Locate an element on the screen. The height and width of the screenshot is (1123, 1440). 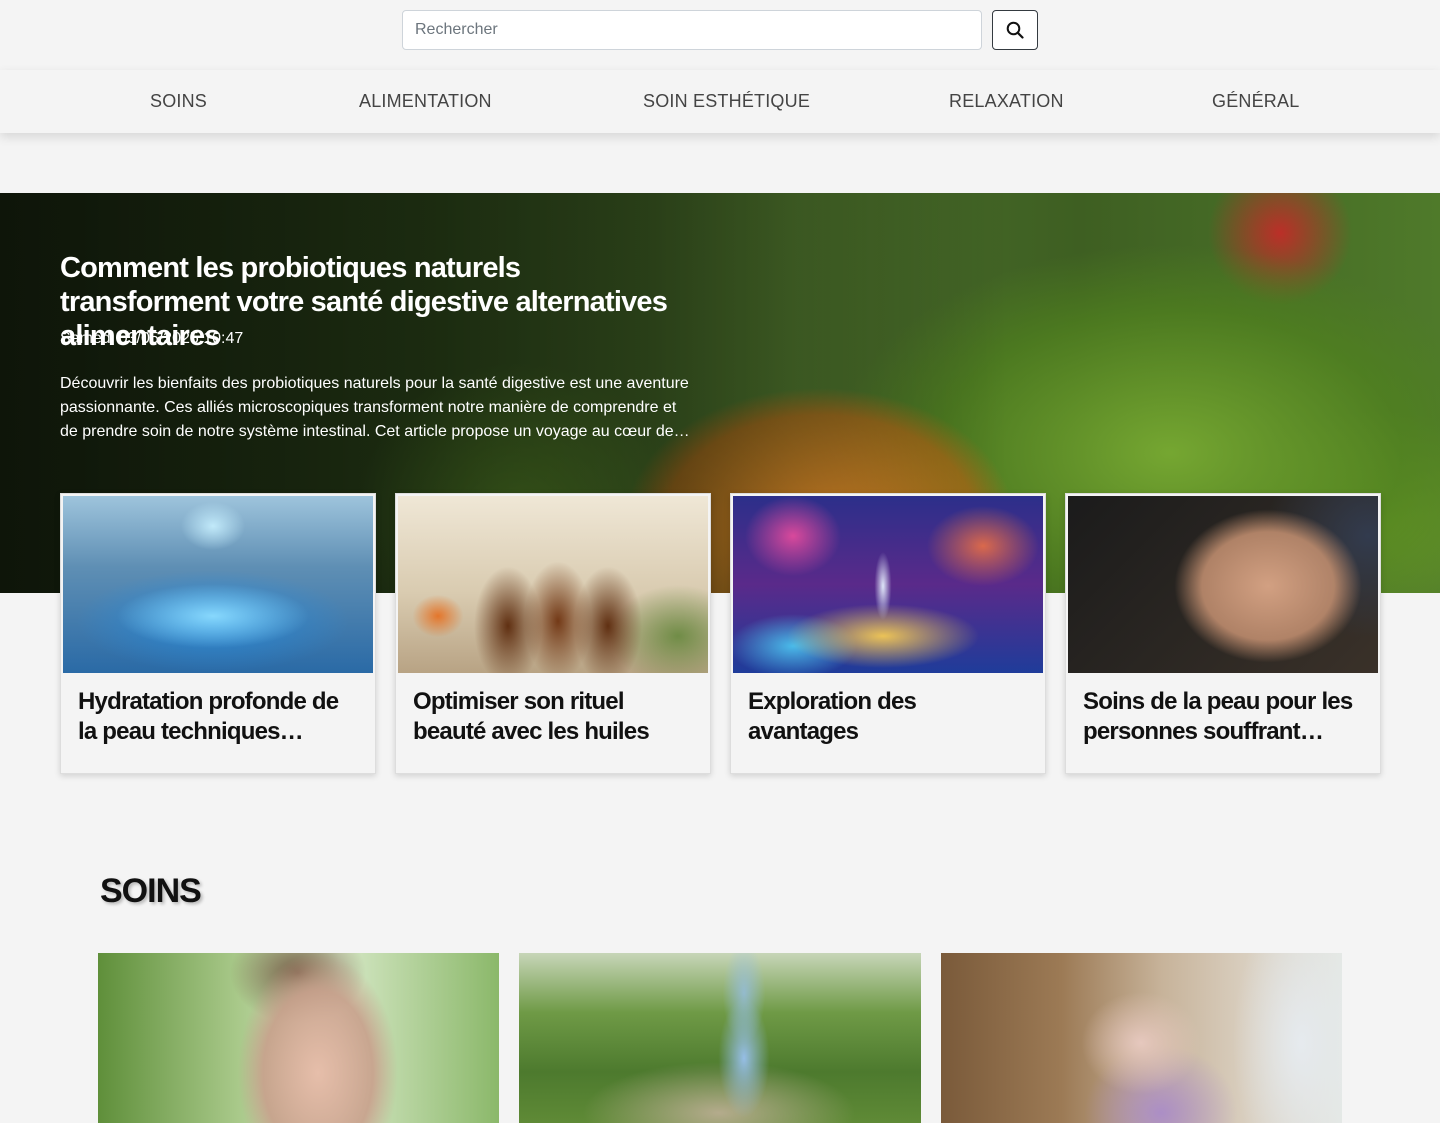
nav-item-relaxation: RELAXATION is located at coordinates (1006, 101).